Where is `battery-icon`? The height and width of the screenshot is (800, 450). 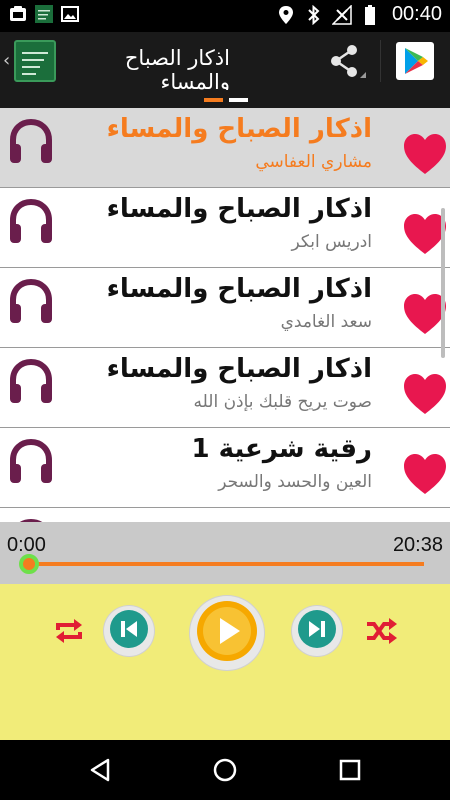 battery-icon is located at coordinates (370, 14).